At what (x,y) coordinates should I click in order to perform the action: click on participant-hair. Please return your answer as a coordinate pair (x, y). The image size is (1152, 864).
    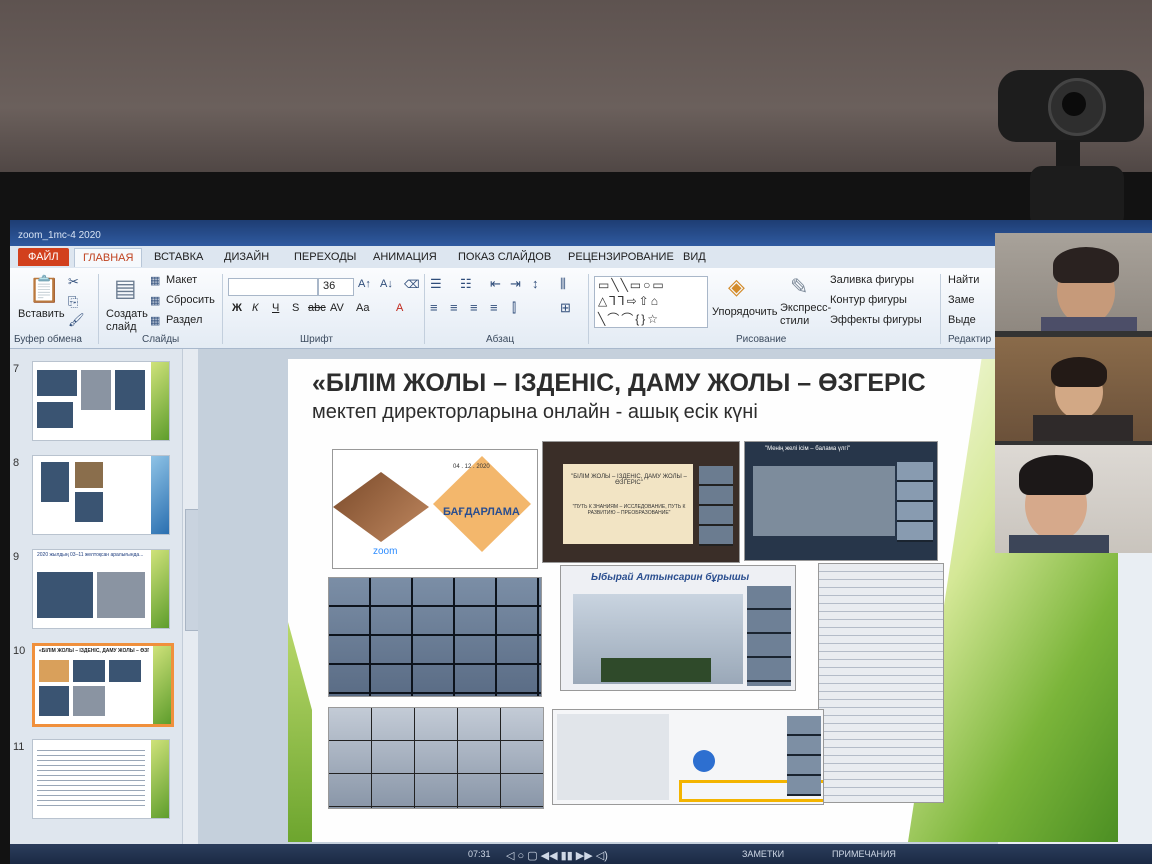
    Looking at the image, I should click on (1079, 372).